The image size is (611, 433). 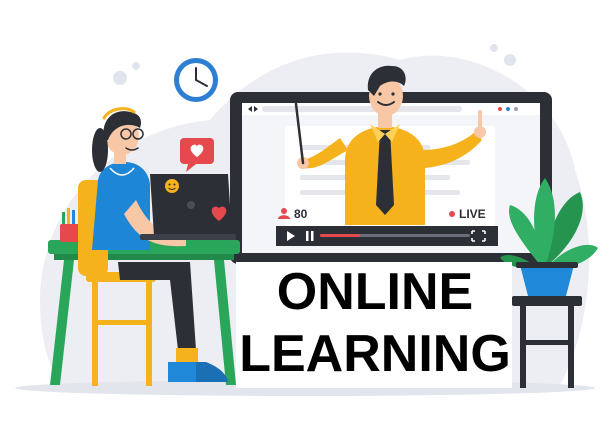 I want to click on smiley-icon, so click(x=172, y=186).